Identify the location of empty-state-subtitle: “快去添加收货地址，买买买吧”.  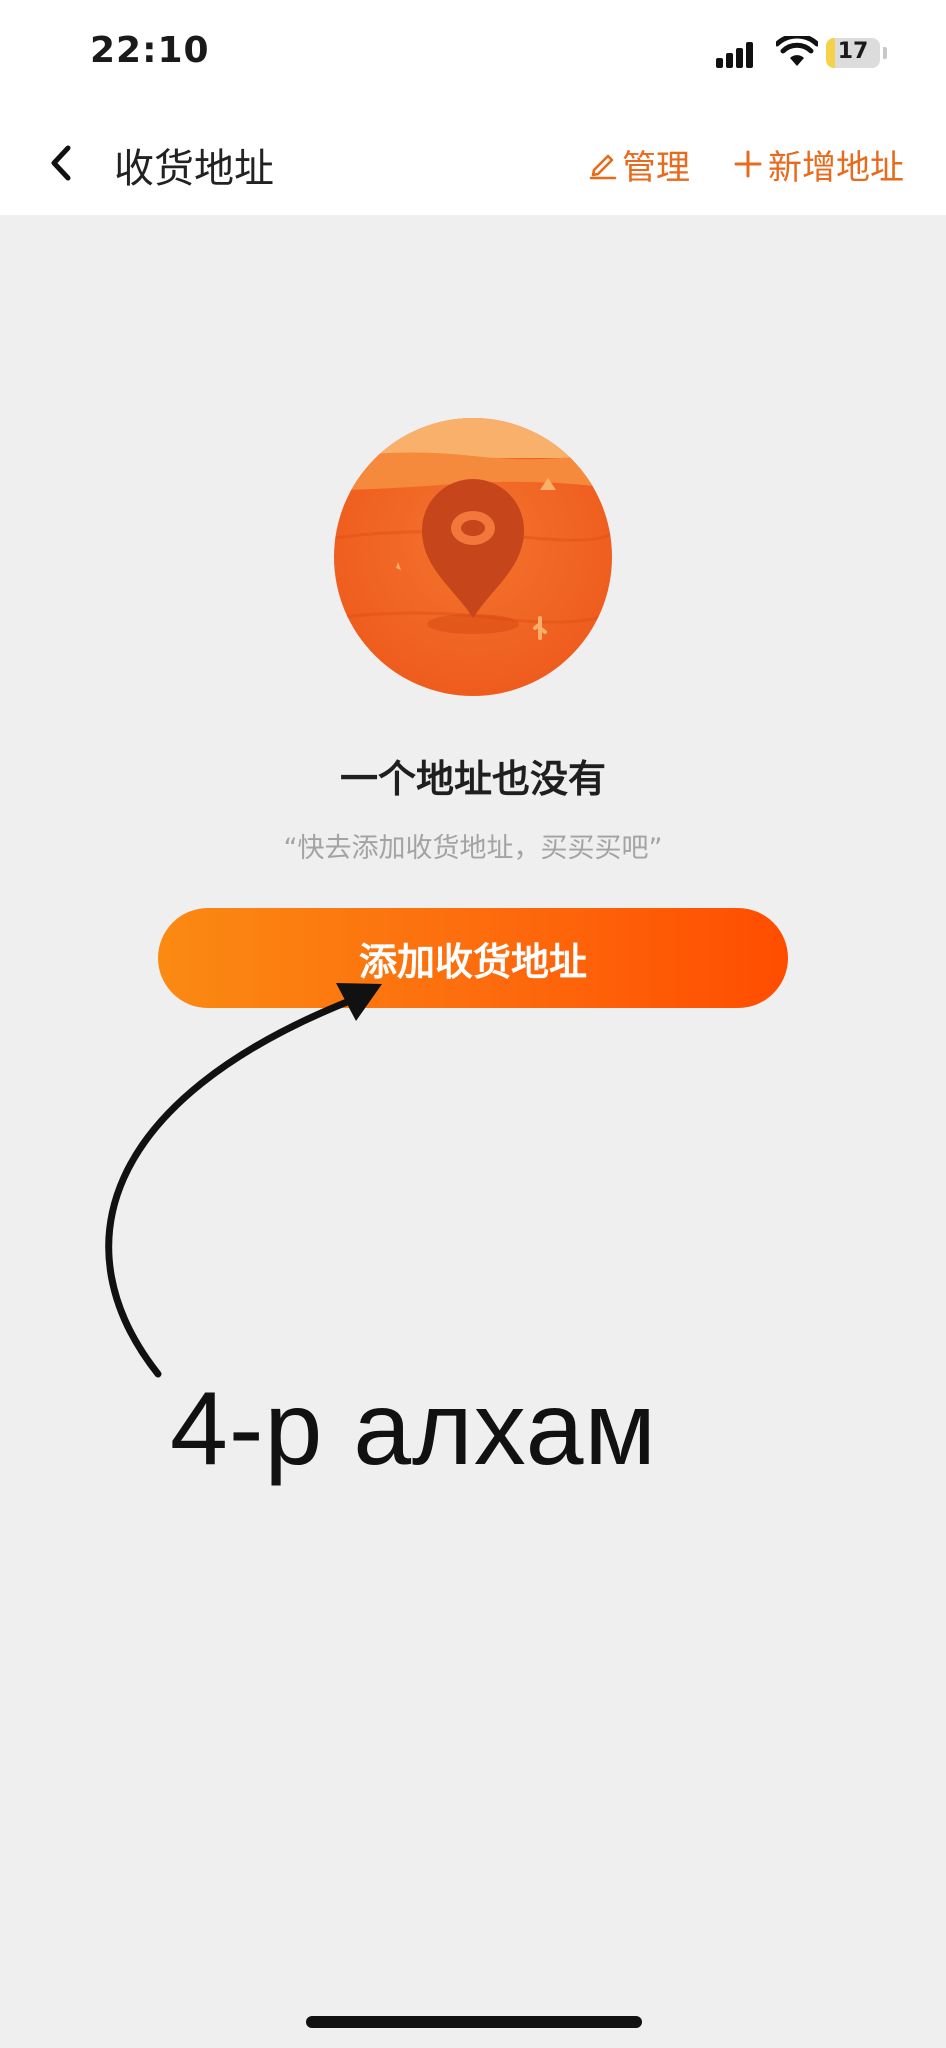
(473, 848).